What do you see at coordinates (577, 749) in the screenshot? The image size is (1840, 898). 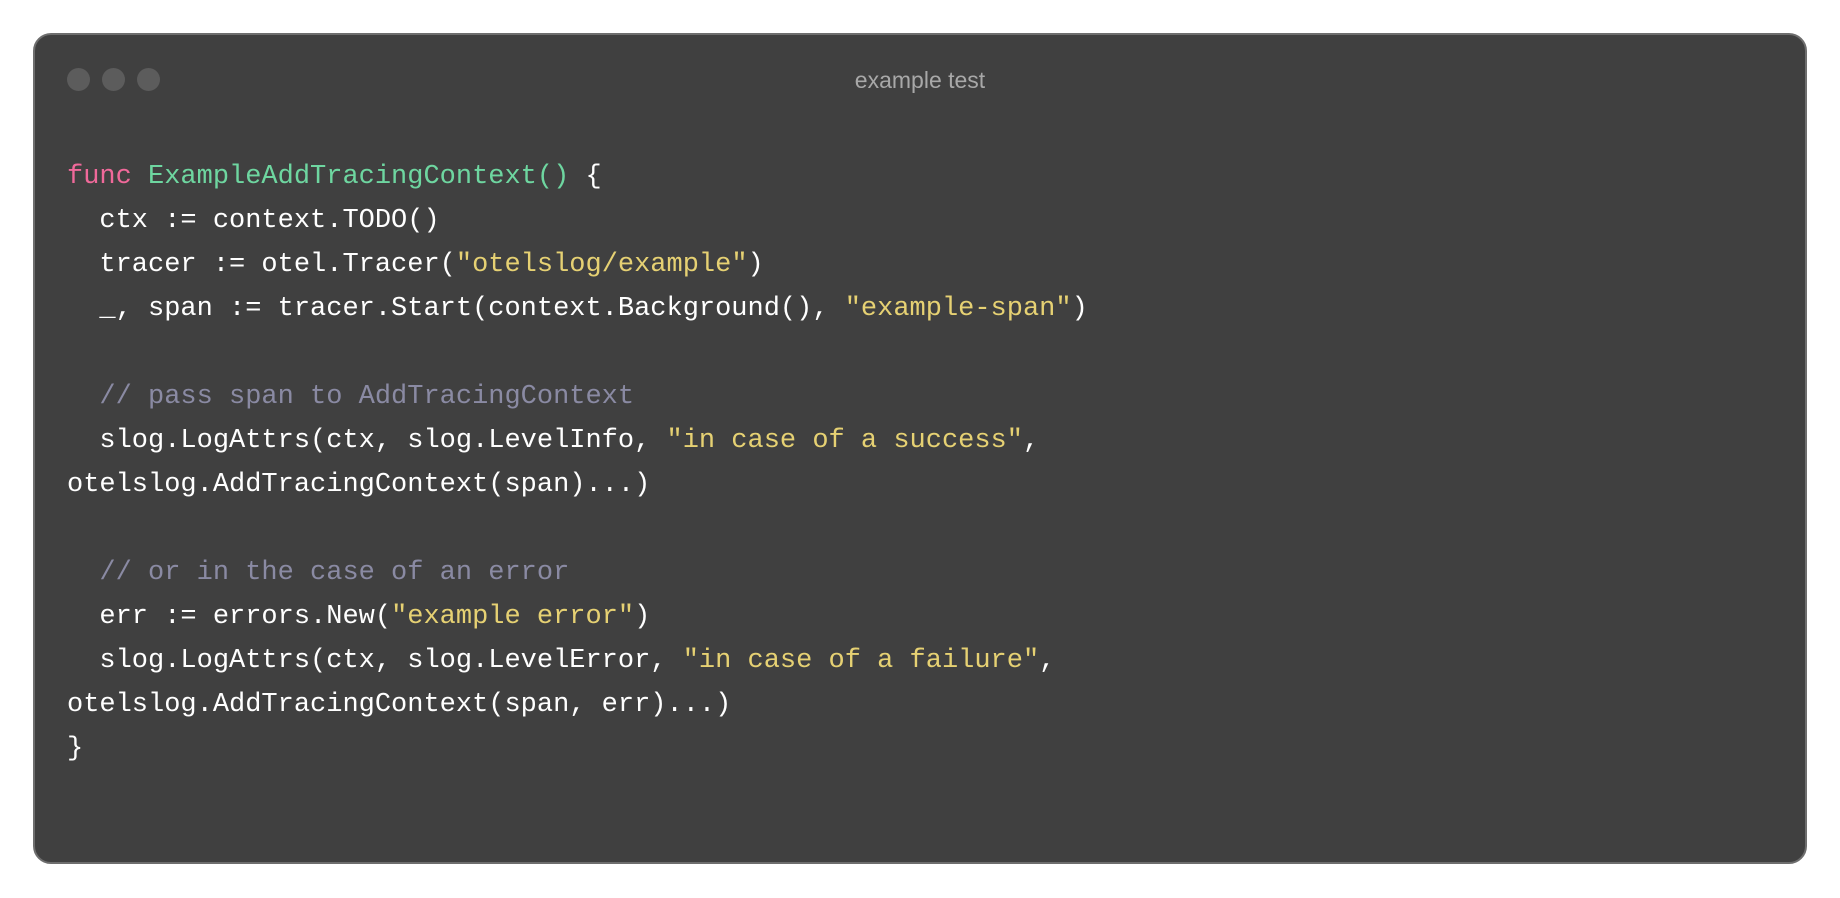 I see `code-line: }` at bounding box center [577, 749].